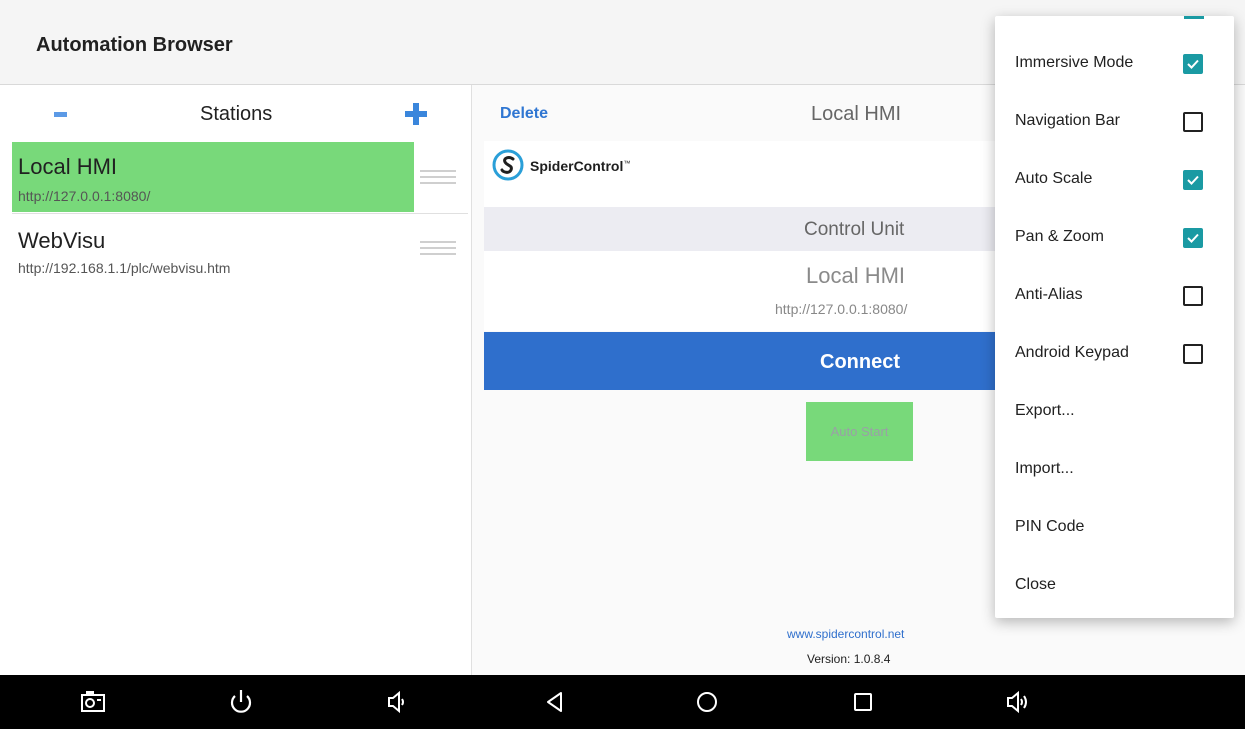 The image size is (1245, 729). I want to click on menu-item-navigation-bar: Navigation Bar, so click(1114, 123).